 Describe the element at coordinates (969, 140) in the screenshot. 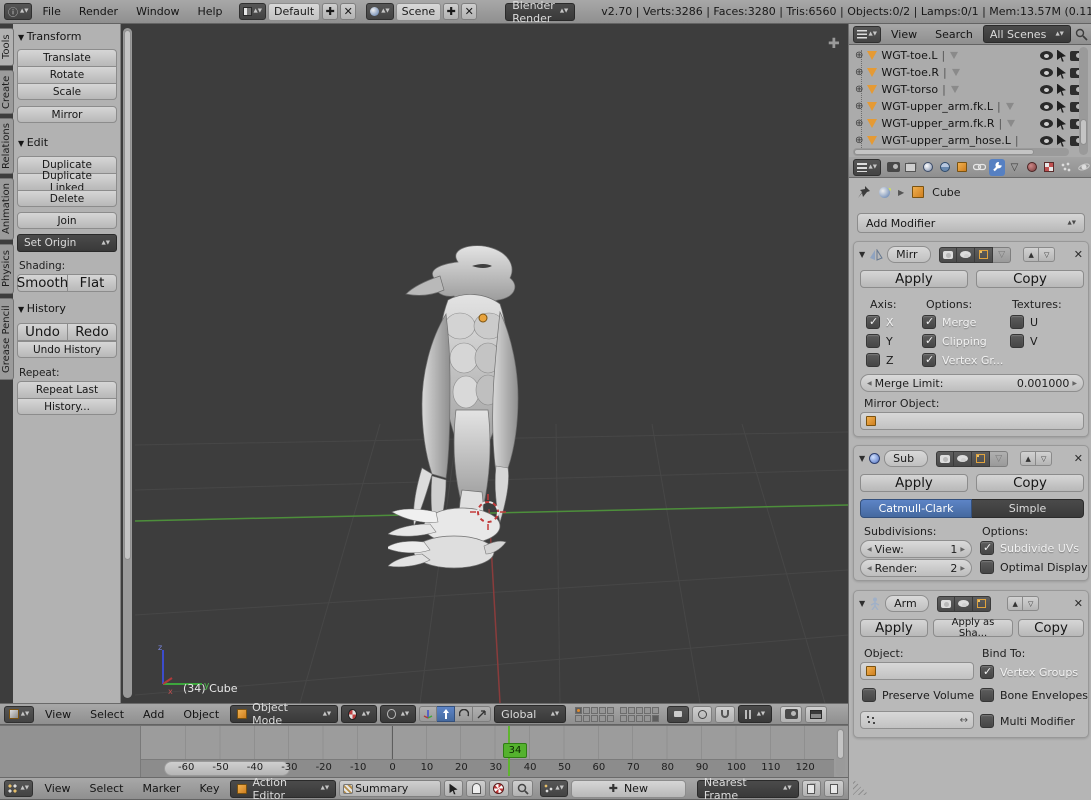

I see `outliner-row: ⊕ WGT-upper_arm_hose.L |` at that location.